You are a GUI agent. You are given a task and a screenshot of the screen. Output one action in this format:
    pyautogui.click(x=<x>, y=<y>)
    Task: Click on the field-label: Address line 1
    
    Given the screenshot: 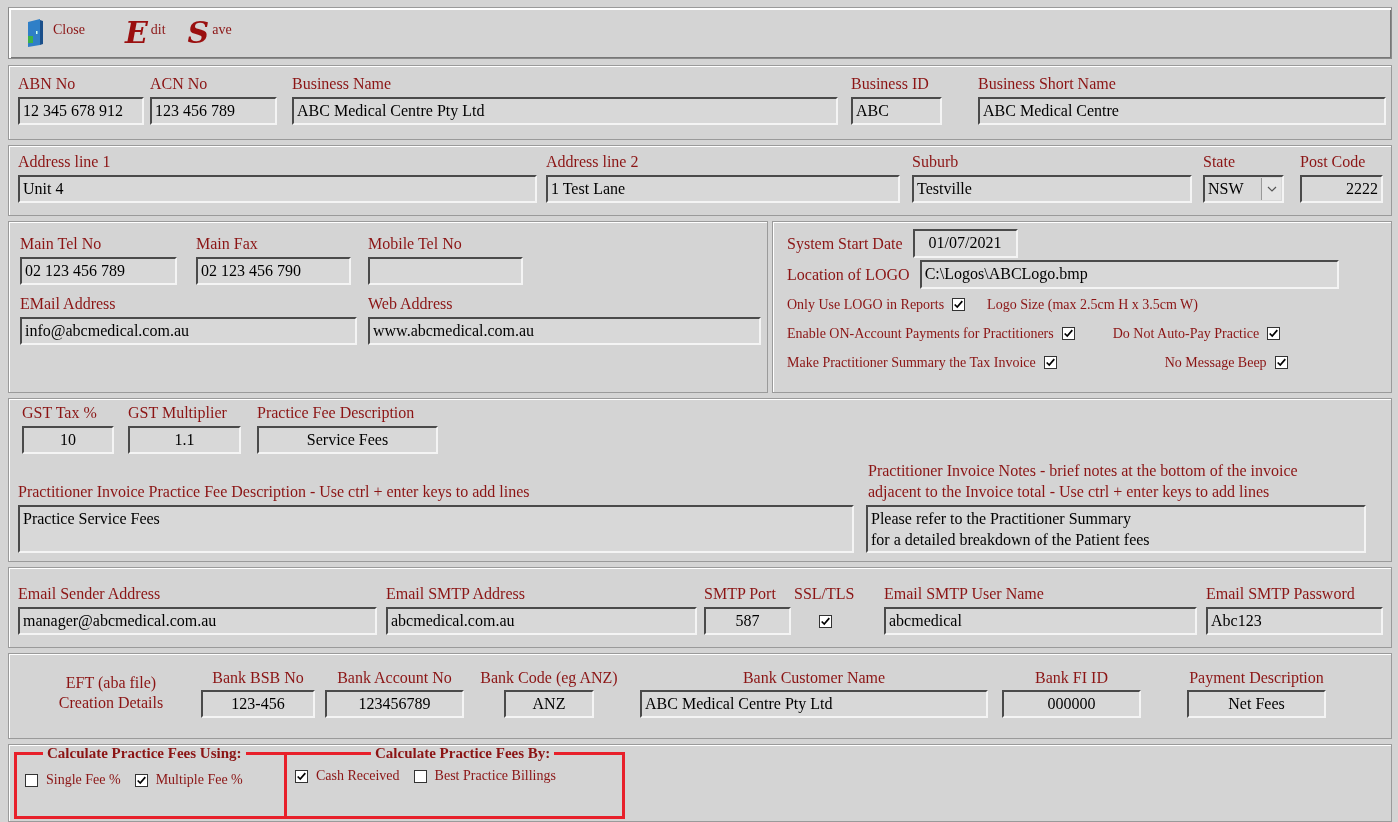 What is the action you would take?
    pyautogui.click(x=65, y=162)
    